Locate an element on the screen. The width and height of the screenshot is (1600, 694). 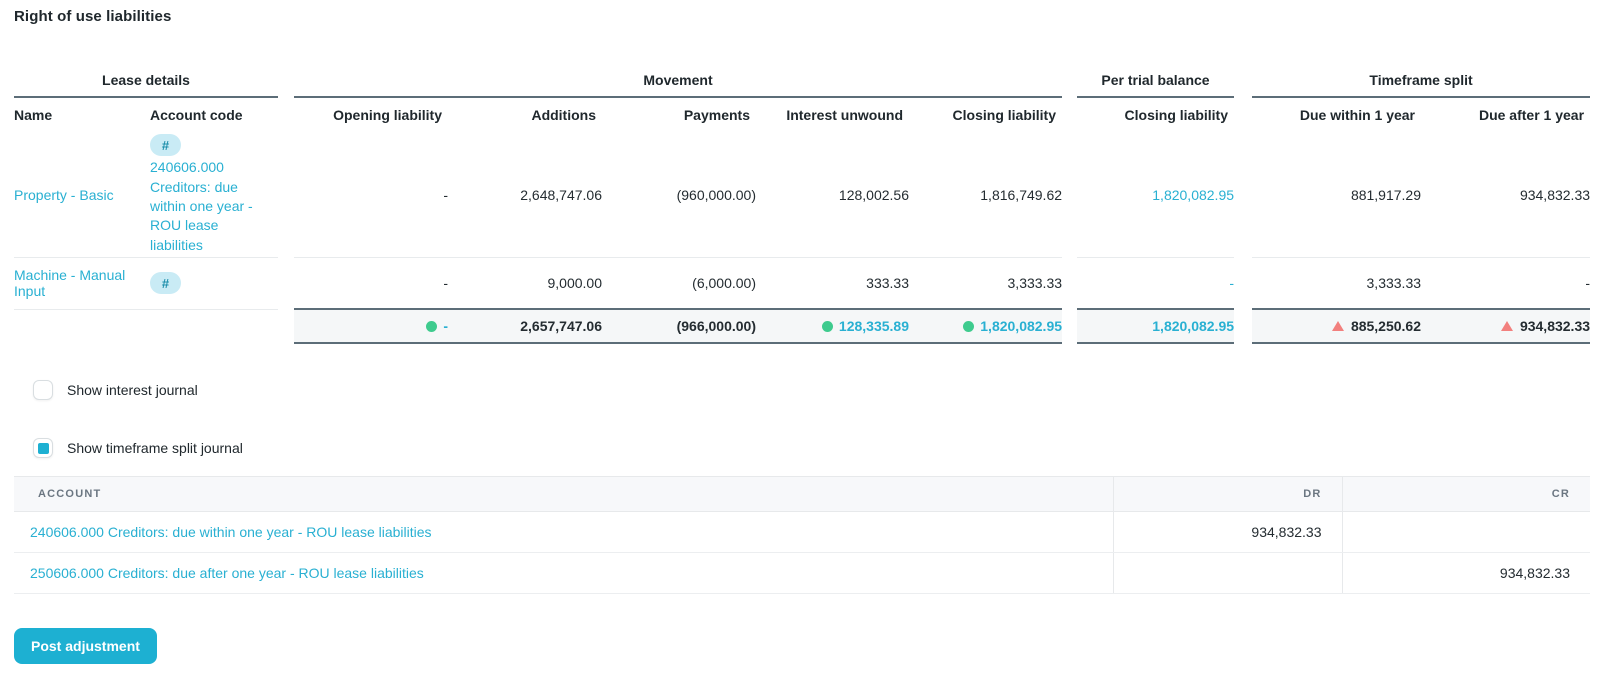
lease-name-link: Machine - Manual Input is located at coordinates (69, 283).